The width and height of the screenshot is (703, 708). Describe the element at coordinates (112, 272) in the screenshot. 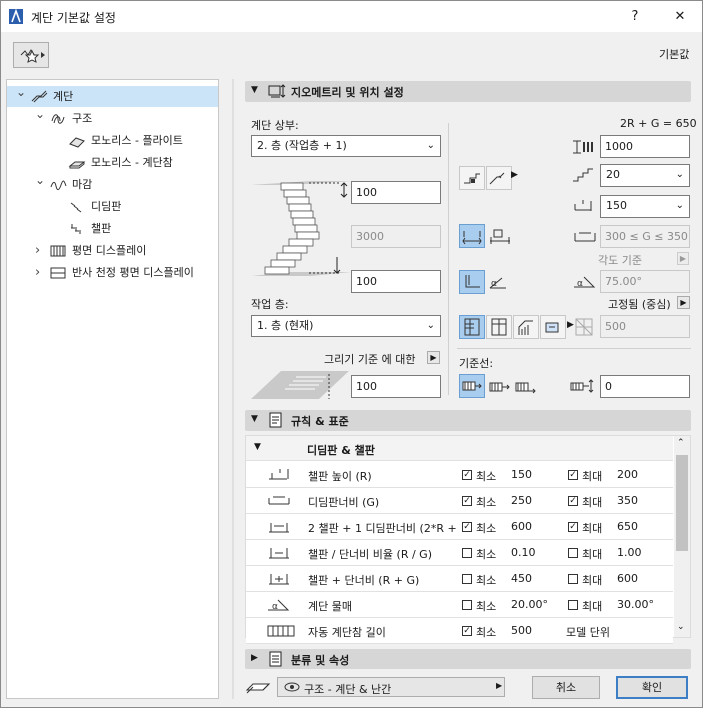

I see `tree-item: › 반사 천정 평면 디스플레이` at that location.